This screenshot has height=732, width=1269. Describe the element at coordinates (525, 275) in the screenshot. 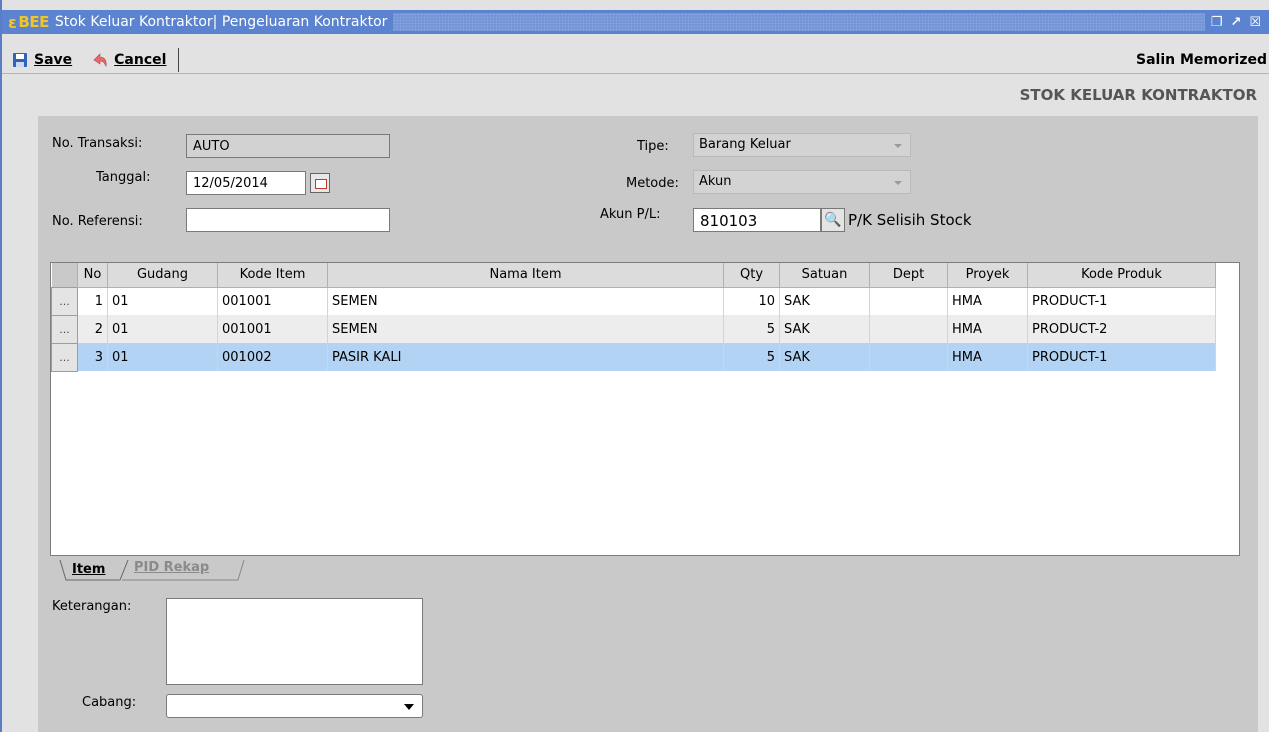

I see `col-header-nama-item: Nama Item` at that location.